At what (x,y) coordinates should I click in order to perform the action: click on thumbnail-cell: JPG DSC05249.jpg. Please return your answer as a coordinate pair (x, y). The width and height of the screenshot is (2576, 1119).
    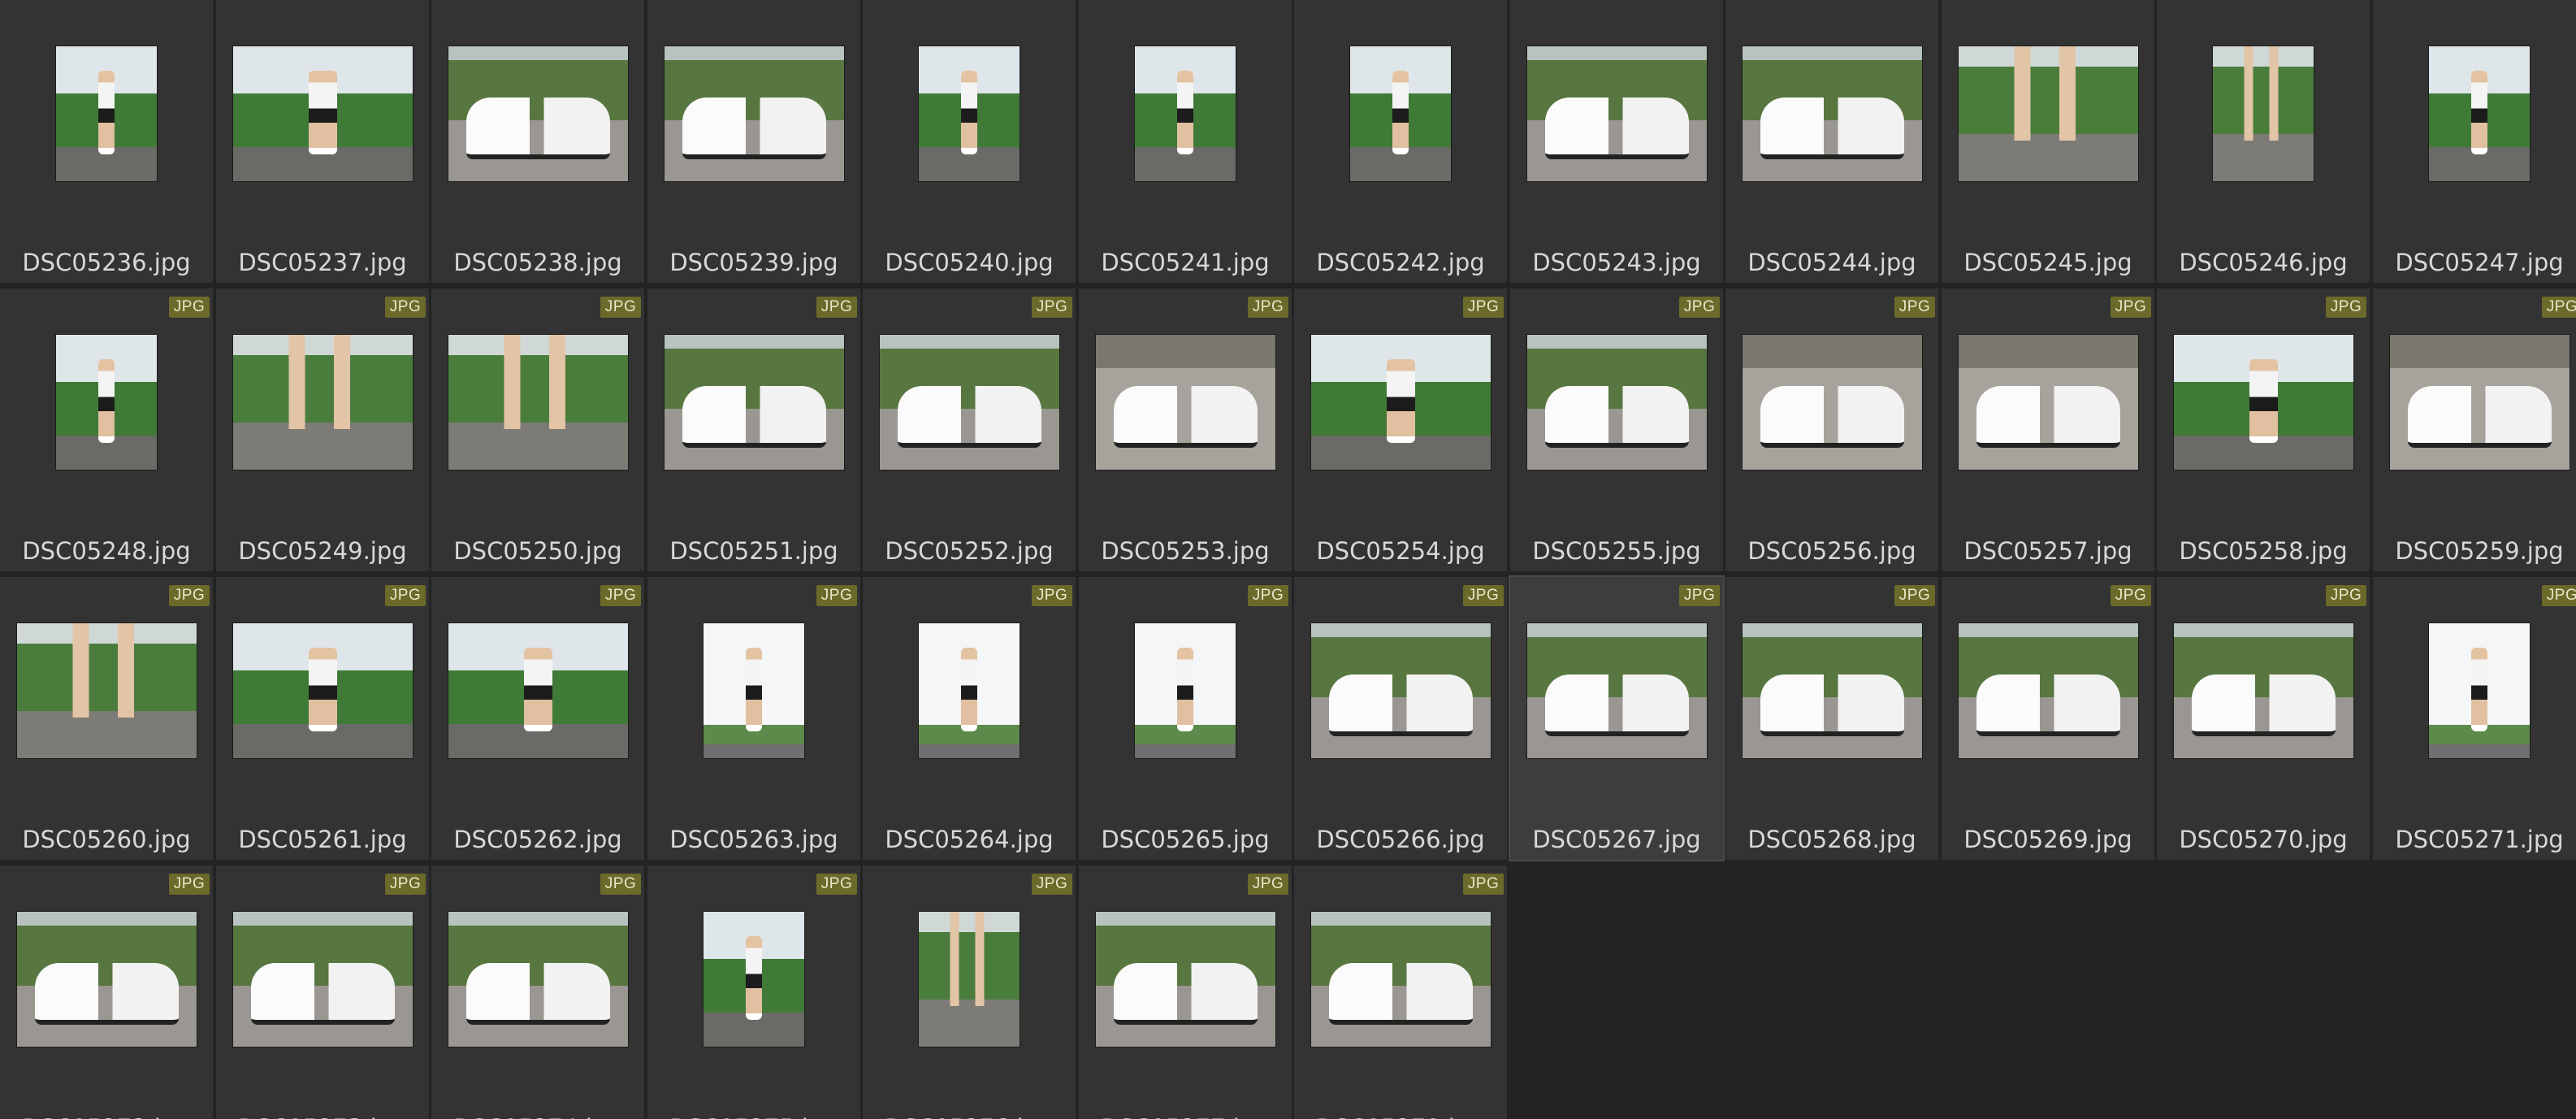
    Looking at the image, I should click on (322, 429).